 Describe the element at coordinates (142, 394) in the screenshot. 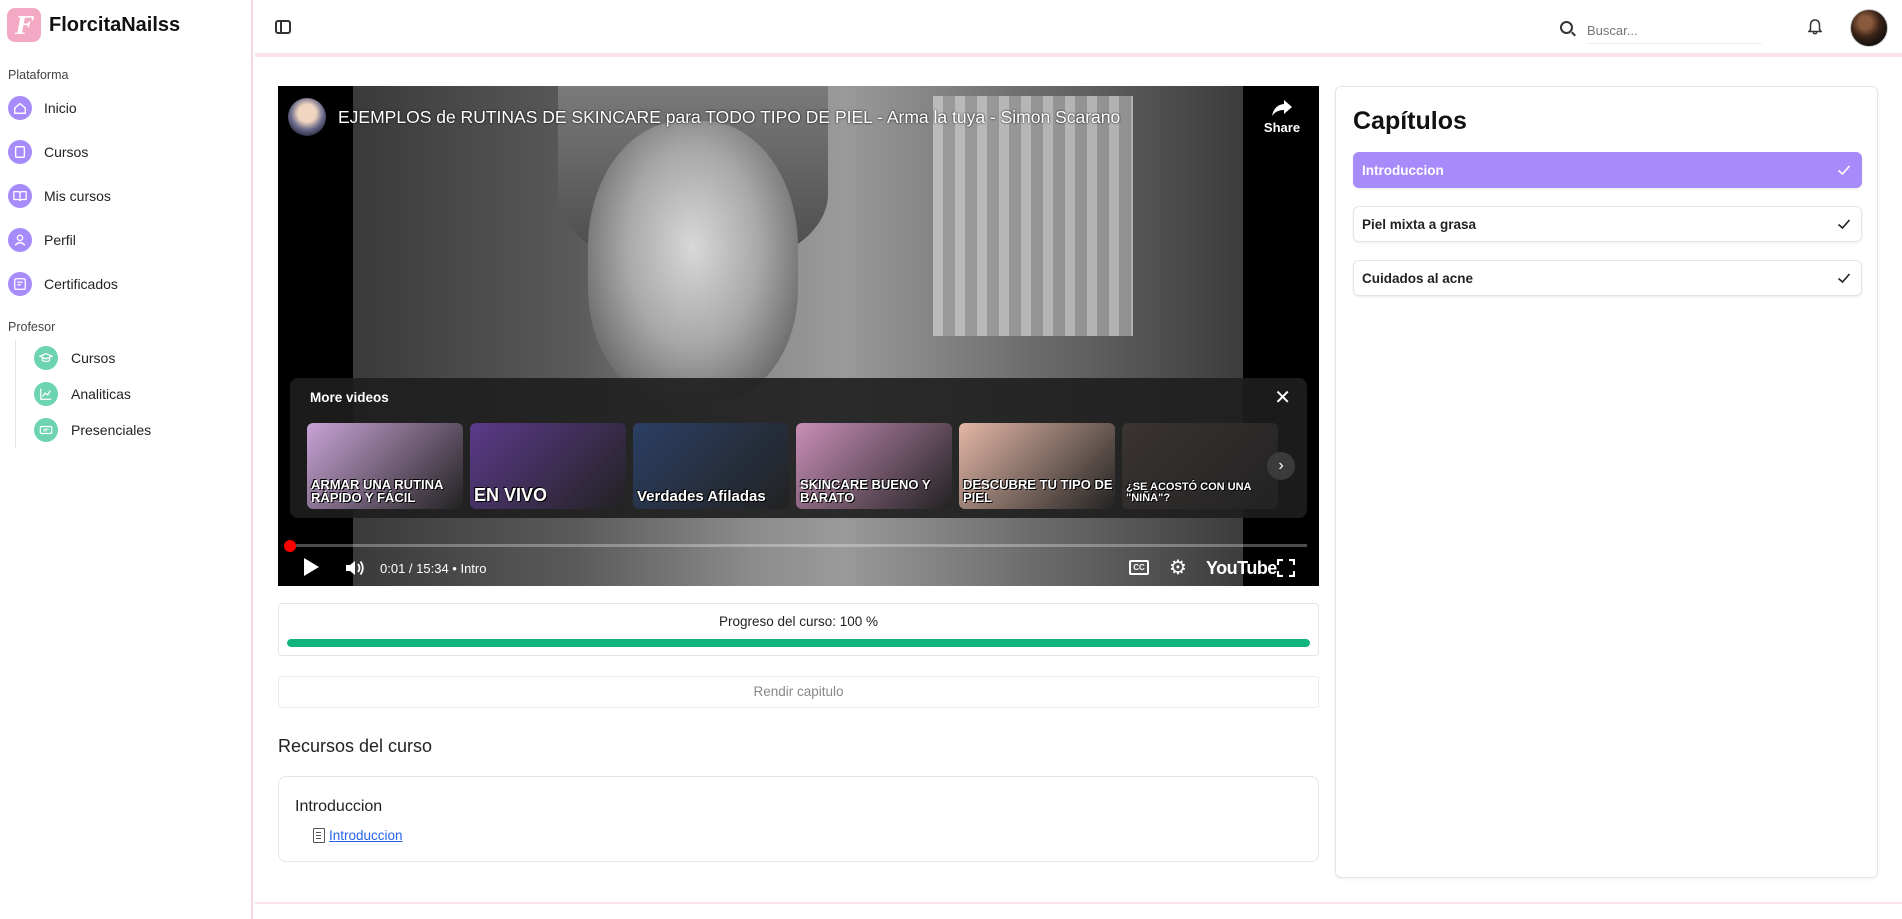

I see `sidebar-item-analiticas: Analiticas` at that location.